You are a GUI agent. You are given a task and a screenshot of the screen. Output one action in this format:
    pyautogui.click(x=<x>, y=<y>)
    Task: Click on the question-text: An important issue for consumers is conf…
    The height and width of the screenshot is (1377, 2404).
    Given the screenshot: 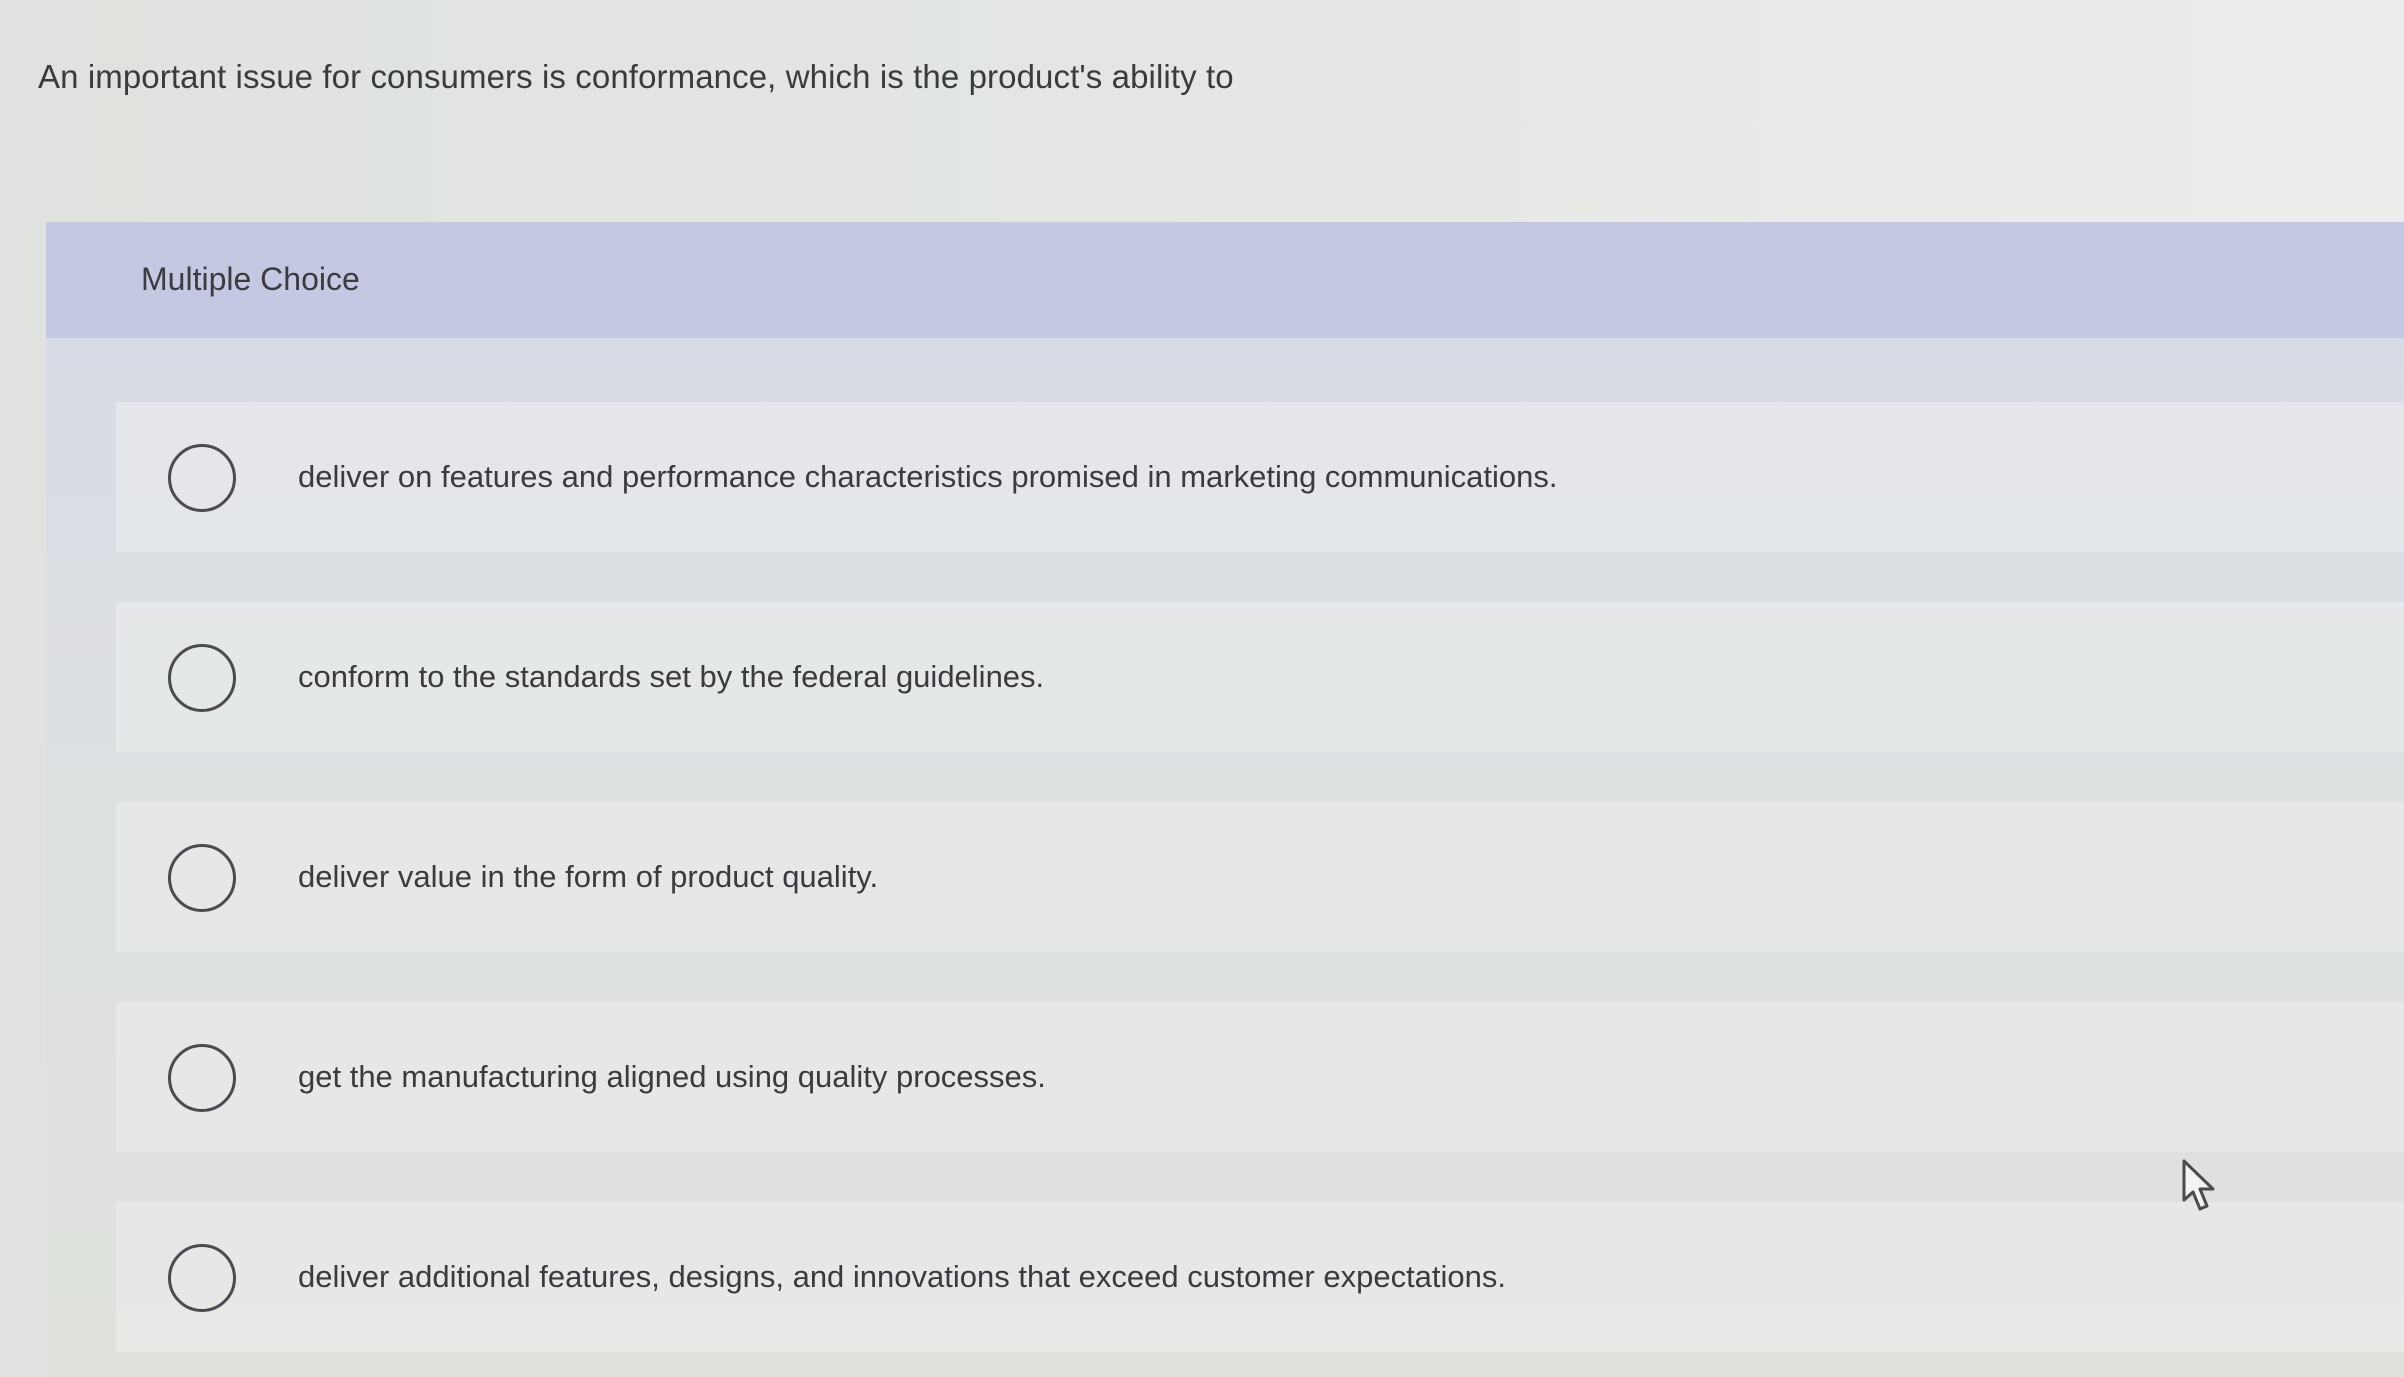 What is the action you would take?
    pyautogui.click(x=636, y=76)
    